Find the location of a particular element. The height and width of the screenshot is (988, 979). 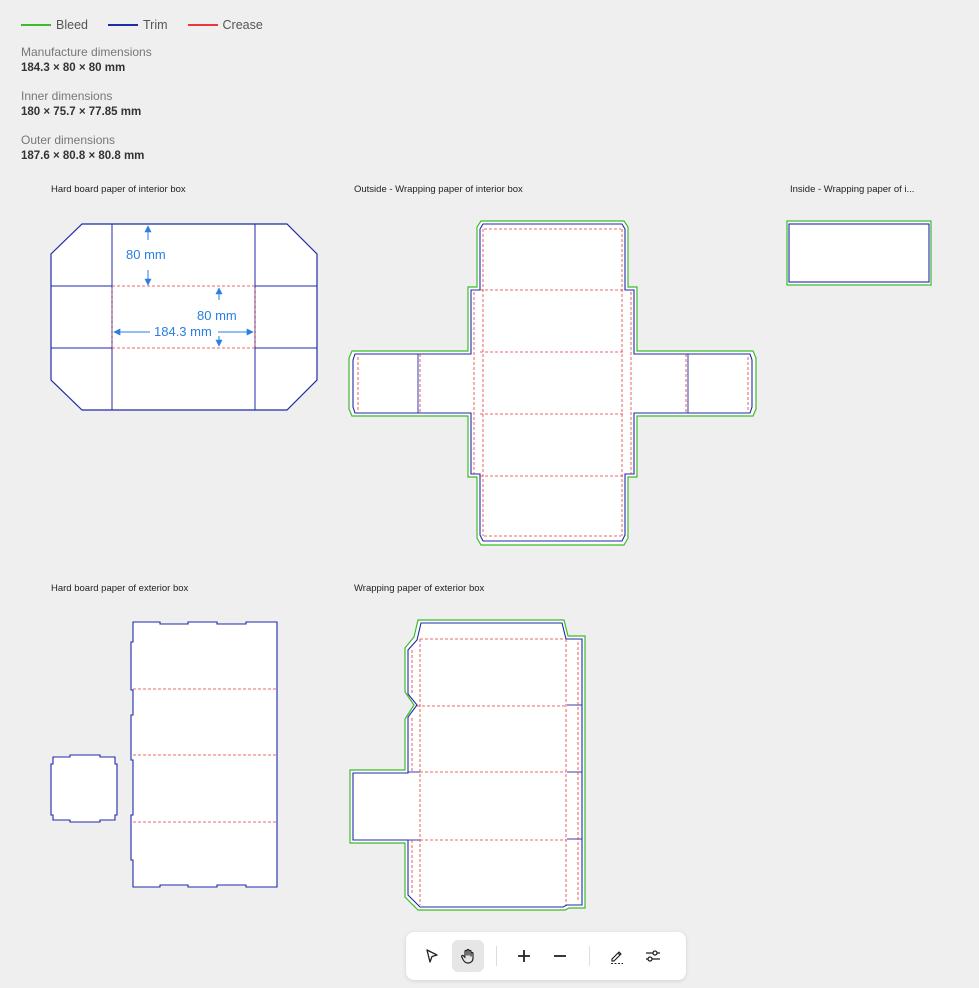

wrap-exterior-dieline is located at coordinates (467, 765).